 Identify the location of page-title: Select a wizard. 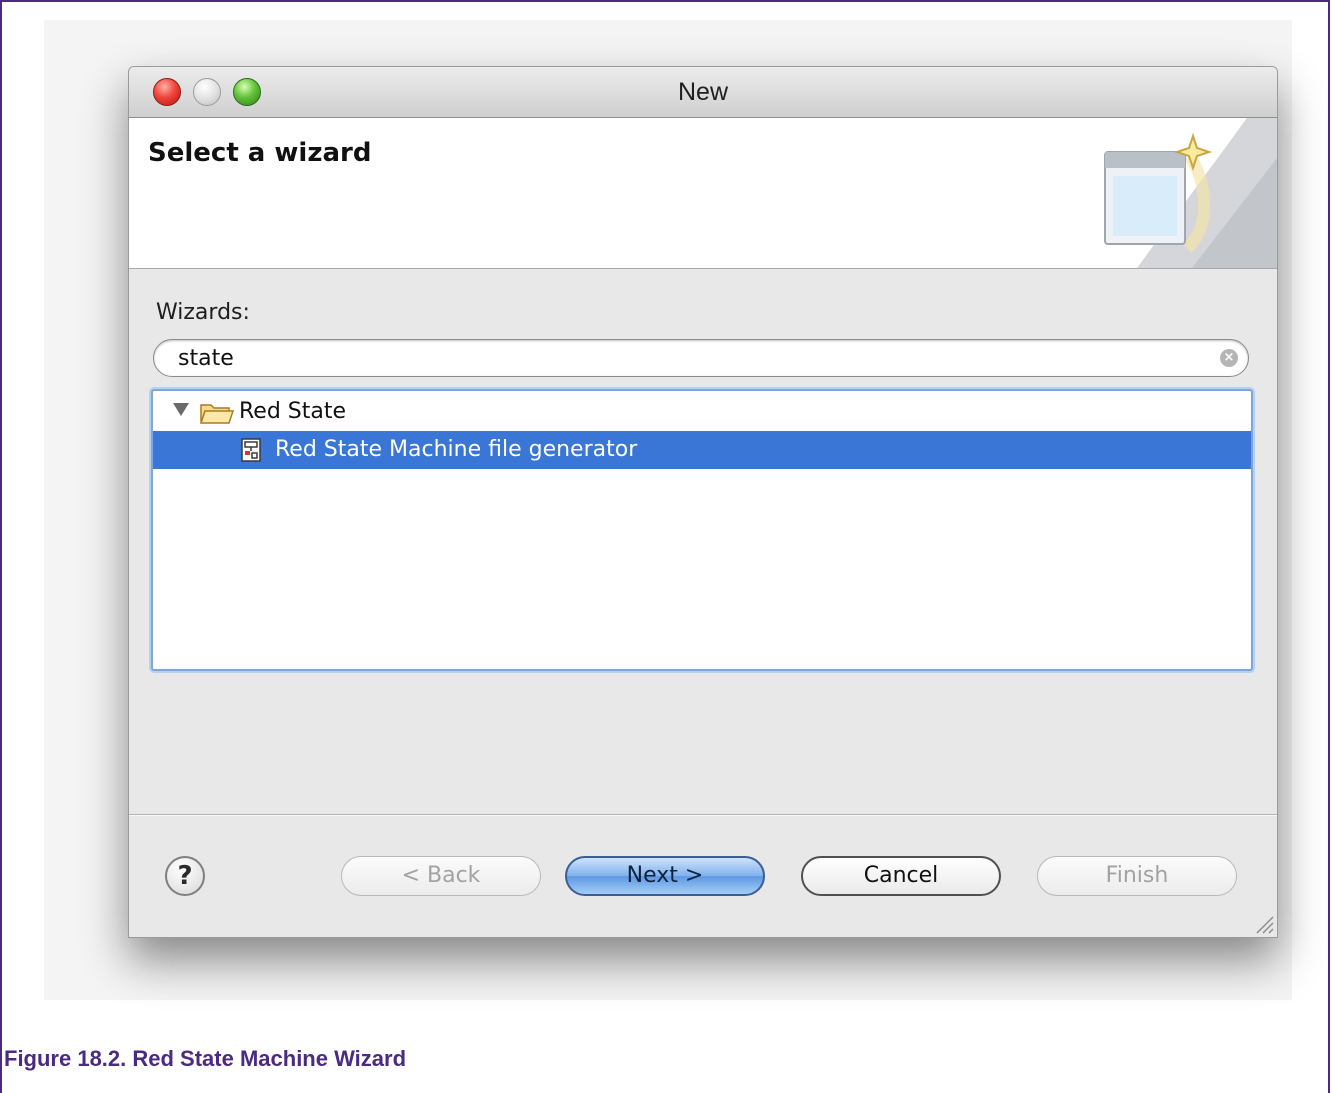
(260, 153).